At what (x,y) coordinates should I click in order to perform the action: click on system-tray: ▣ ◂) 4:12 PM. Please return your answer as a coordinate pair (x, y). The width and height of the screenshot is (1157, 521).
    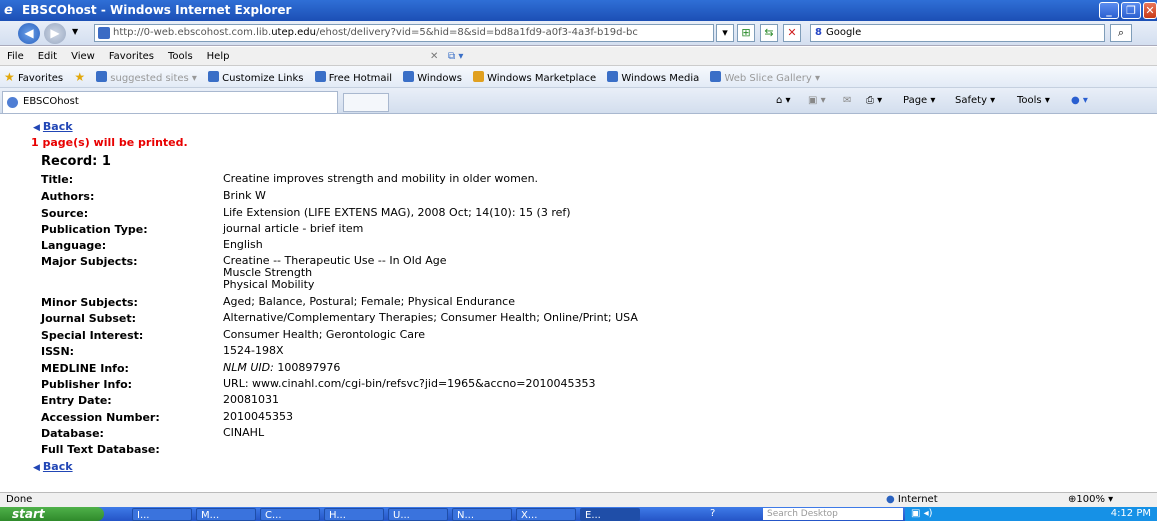
    Looking at the image, I should click on (1031, 514).